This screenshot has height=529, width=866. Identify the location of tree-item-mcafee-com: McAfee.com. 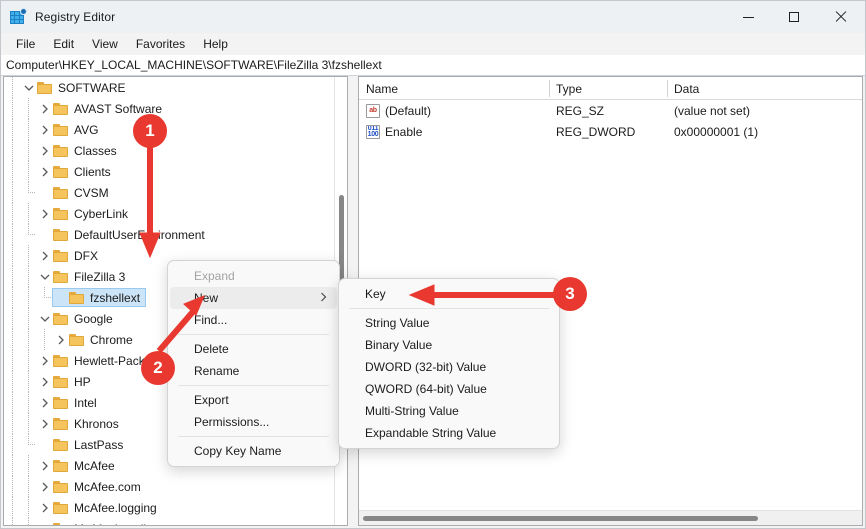
(169, 486).